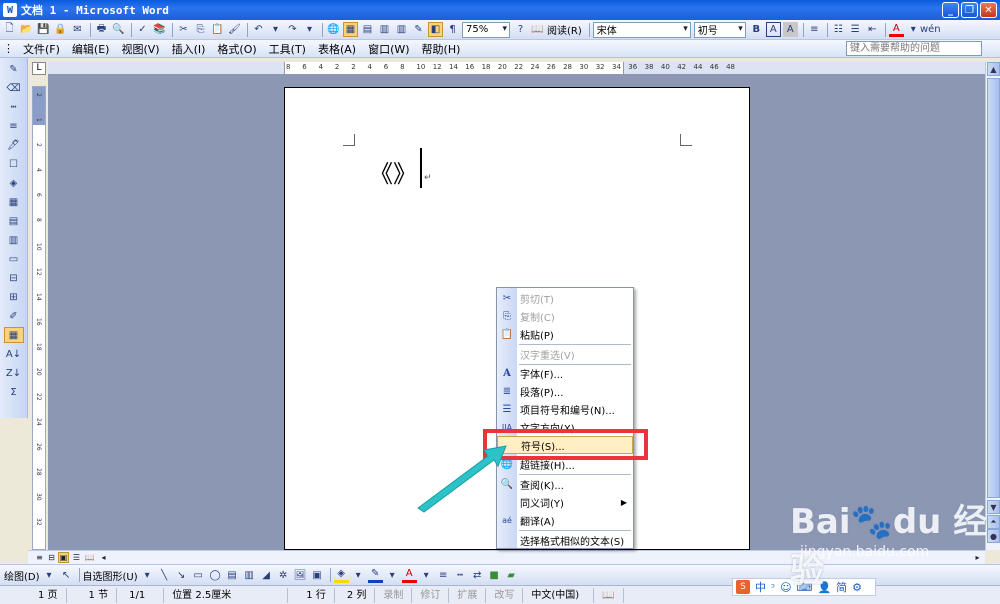 The height and width of the screenshot is (604, 1000). I want to click on numbering-icon: ☷, so click(838, 29).